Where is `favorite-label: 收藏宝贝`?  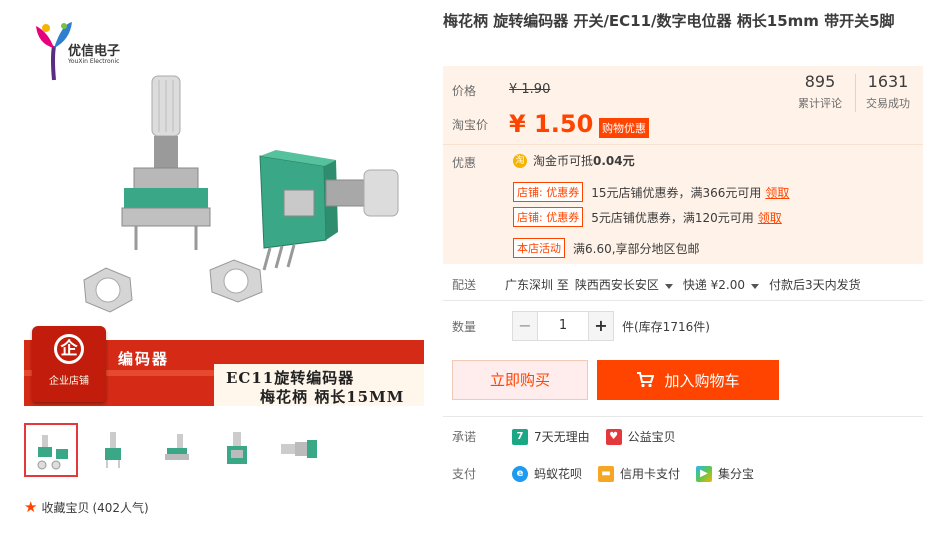
favorite-label: 收藏宝贝 is located at coordinates (65, 507).